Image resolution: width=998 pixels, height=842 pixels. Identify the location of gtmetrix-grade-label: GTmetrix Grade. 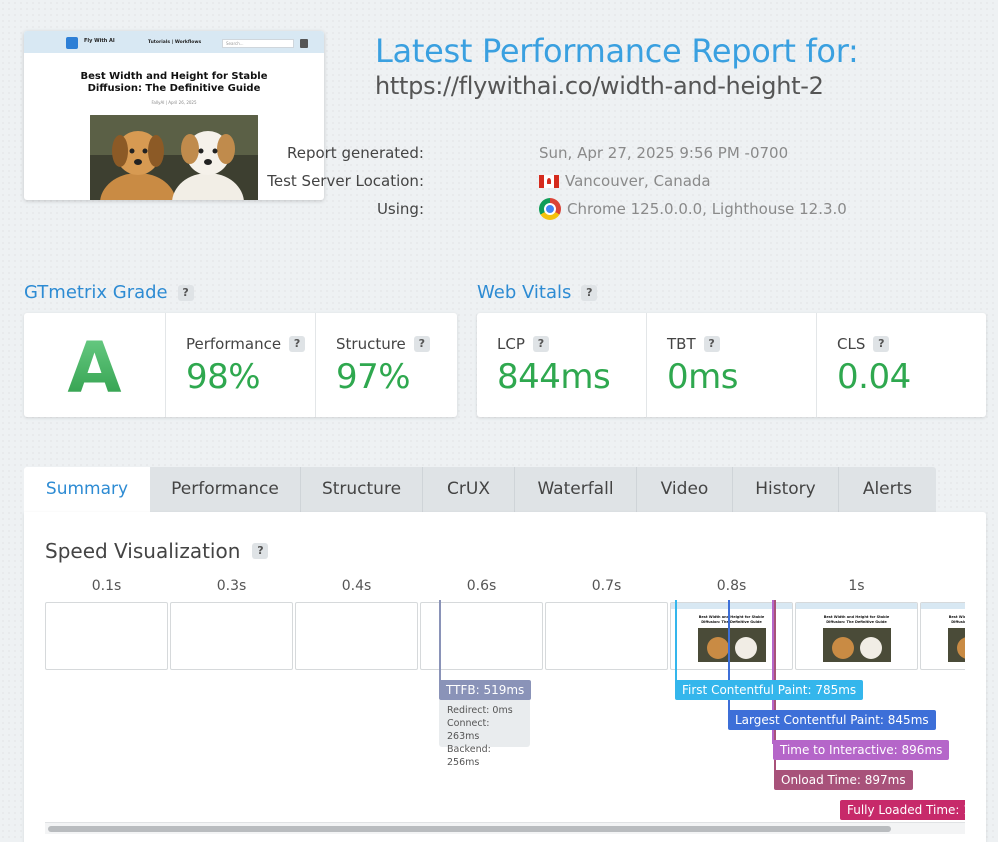
(96, 292).